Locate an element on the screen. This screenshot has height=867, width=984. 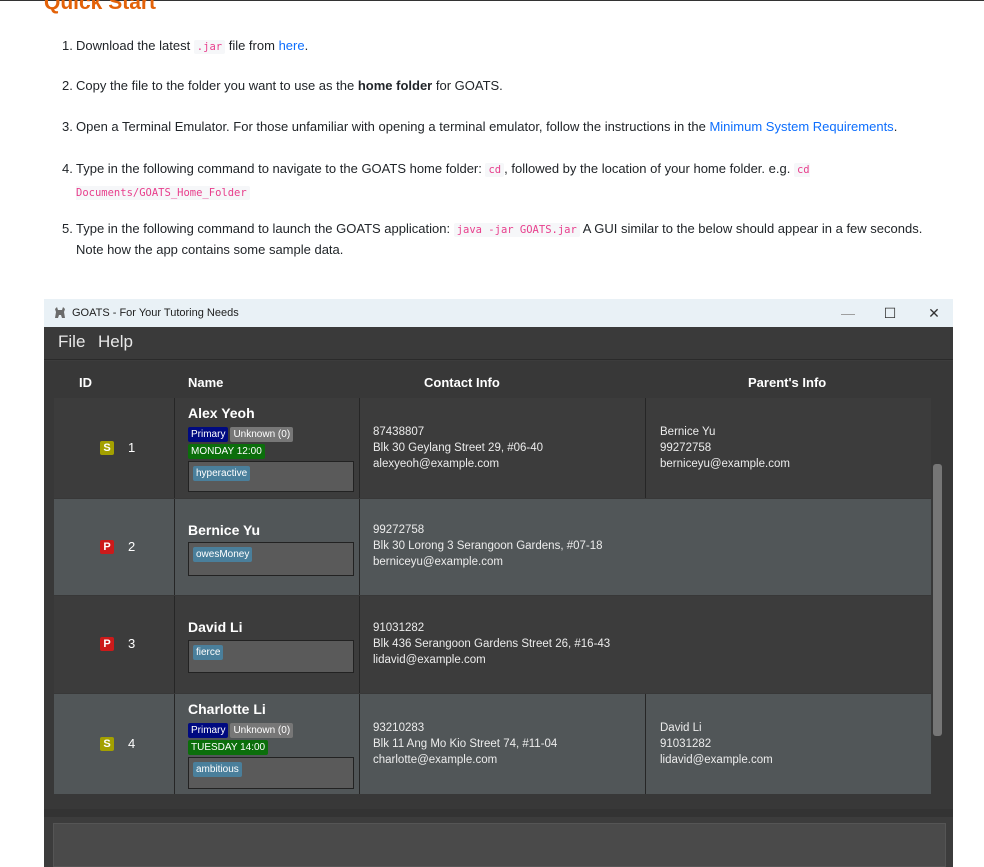
schedule-tag: MONDAY 12:00 is located at coordinates (226, 451).